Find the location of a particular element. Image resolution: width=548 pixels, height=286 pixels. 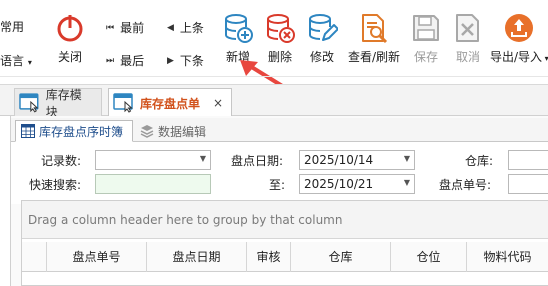

last-icon: ⏭ is located at coordinates (110, 60).